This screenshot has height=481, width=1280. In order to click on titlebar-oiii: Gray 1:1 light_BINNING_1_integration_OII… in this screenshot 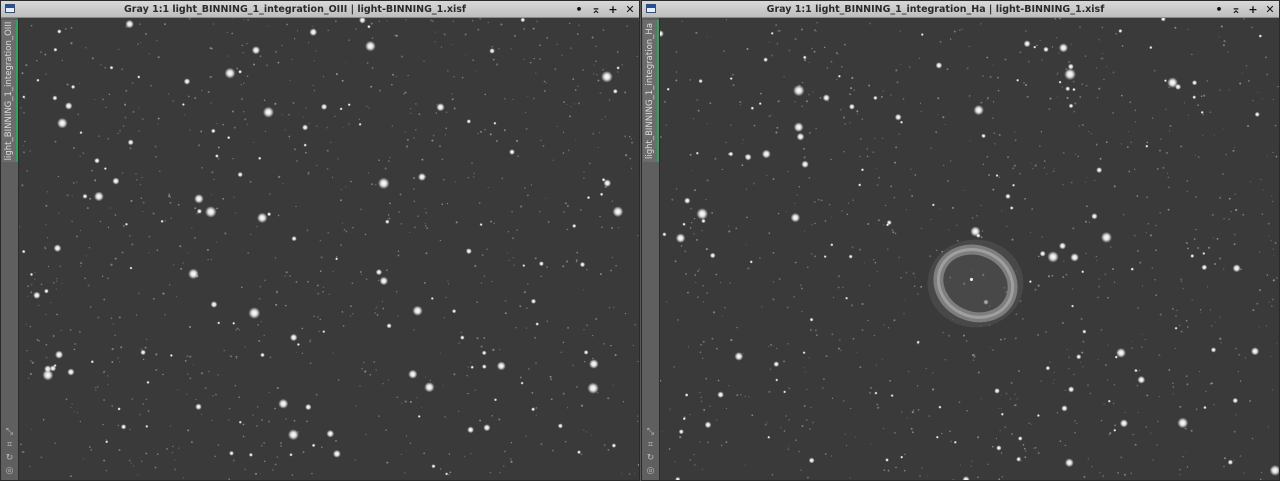, I will do `click(320, 9)`.